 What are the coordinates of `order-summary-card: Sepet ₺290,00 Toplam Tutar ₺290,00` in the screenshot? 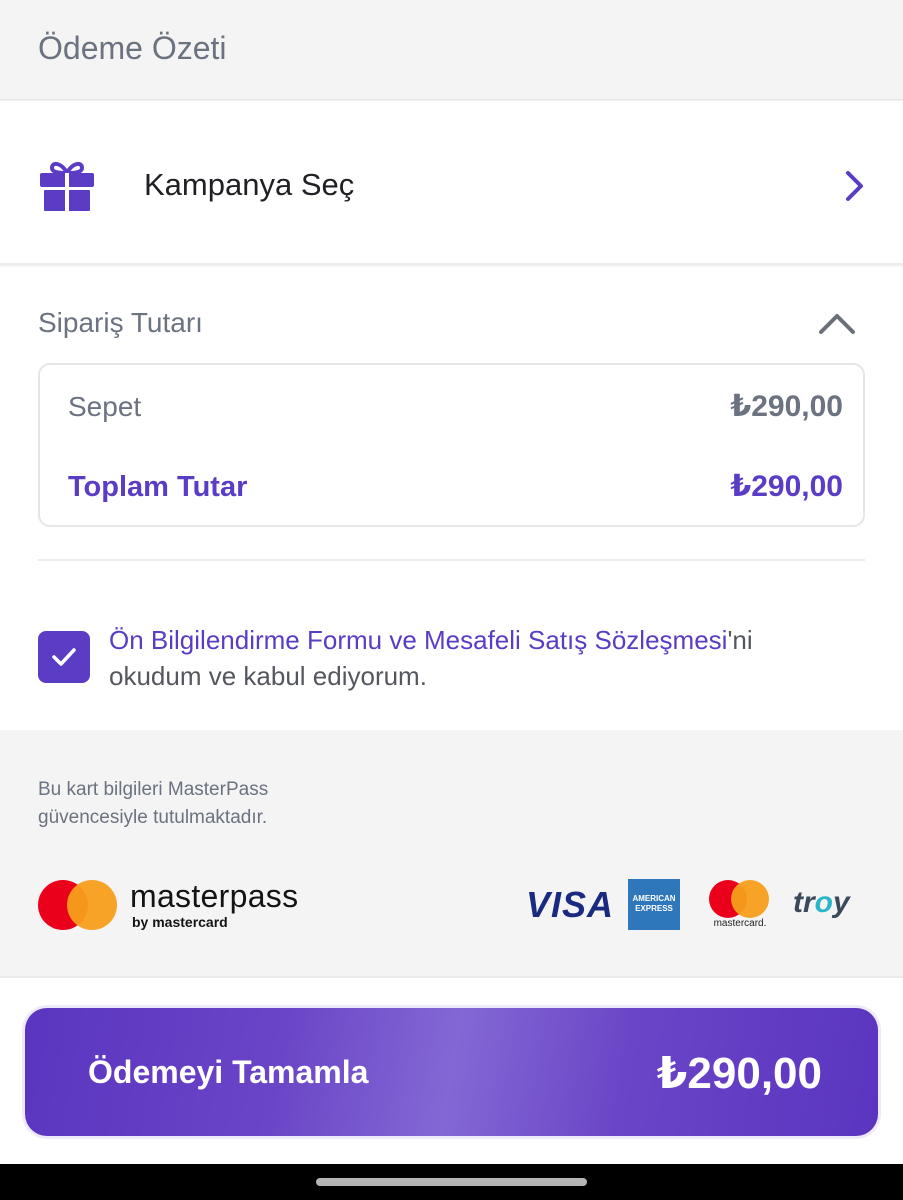 It's located at (451, 445).